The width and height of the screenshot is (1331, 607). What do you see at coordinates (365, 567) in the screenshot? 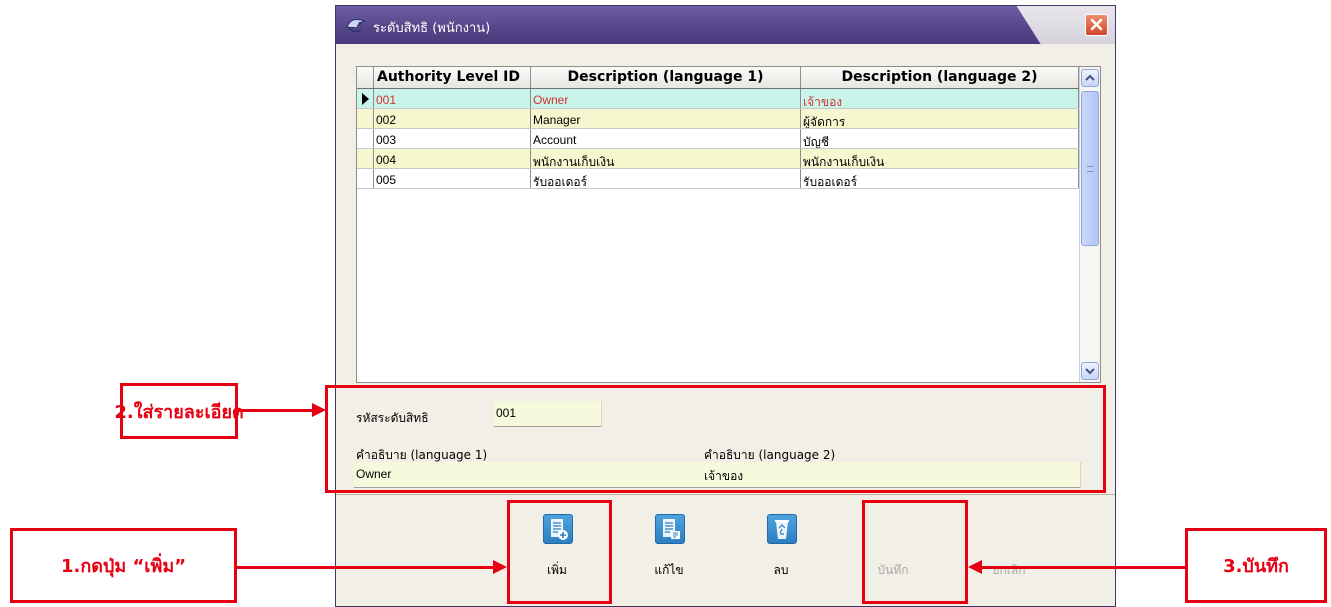
I see `step1-arrow-line` at bounding box center [365, 567].